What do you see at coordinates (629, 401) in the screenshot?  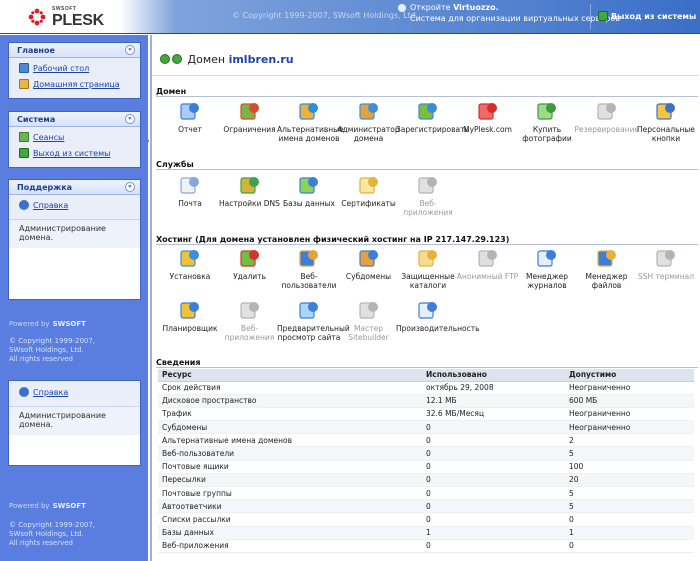 I see `cell-allowed: 600 МБ` at bounding box center [629, 401].